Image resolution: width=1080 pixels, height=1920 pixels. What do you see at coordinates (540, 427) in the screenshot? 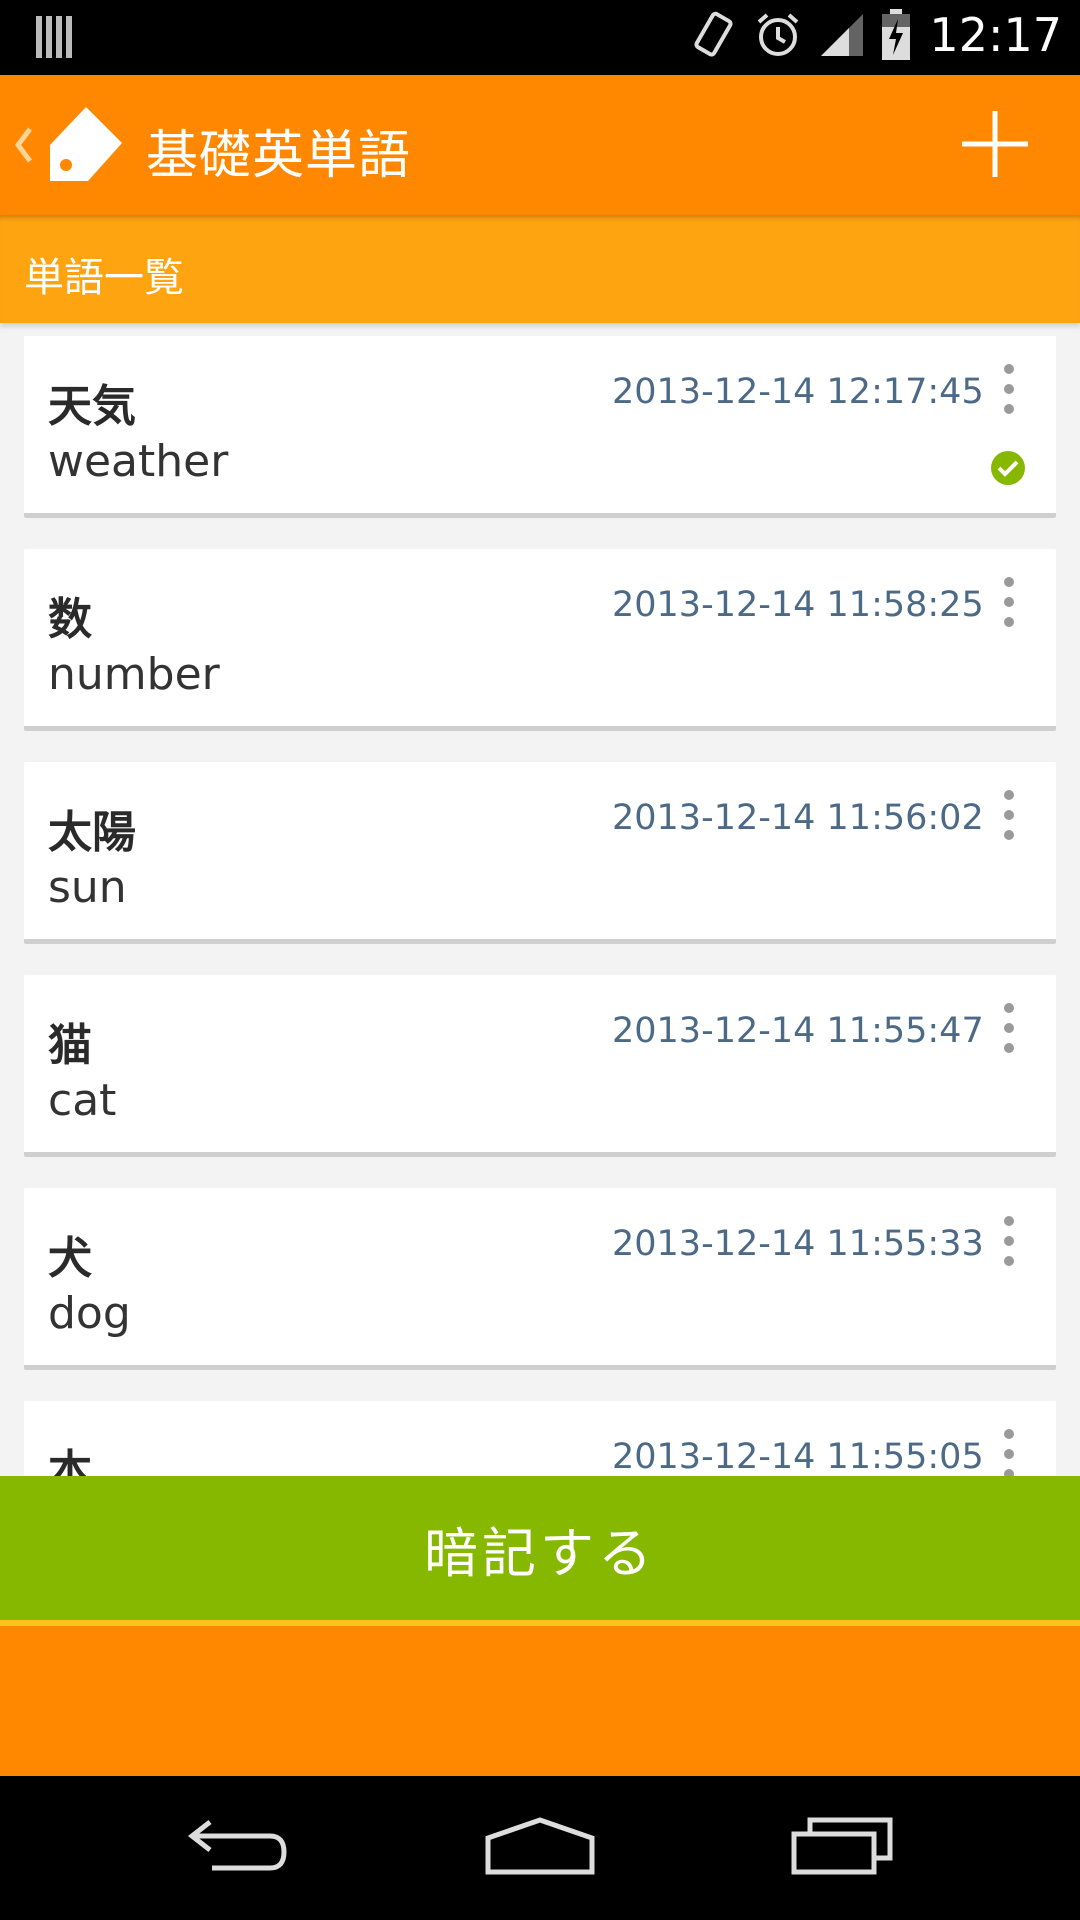
I see `word-card: 天気 weather 2013-12-14 12:17:45` at bounding box center [540, 427].